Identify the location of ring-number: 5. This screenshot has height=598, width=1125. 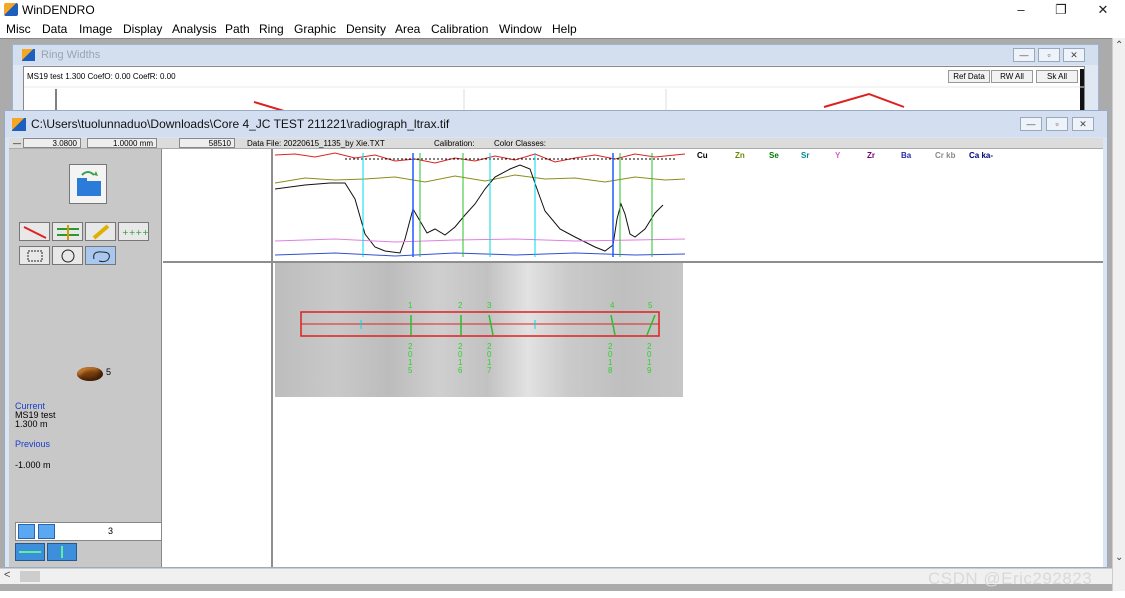
(650, 305).